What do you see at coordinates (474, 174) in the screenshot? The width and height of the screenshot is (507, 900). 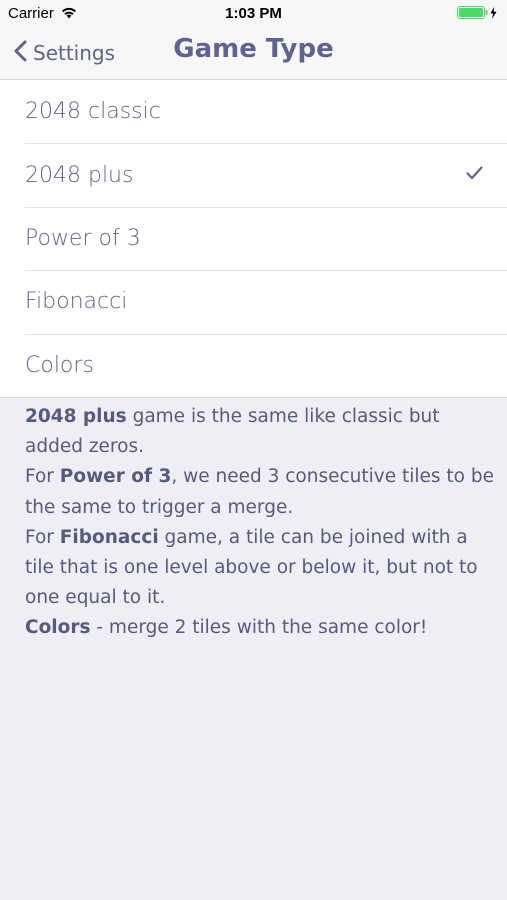 I see `checkmark-icon` at bounding box center [474, 174].